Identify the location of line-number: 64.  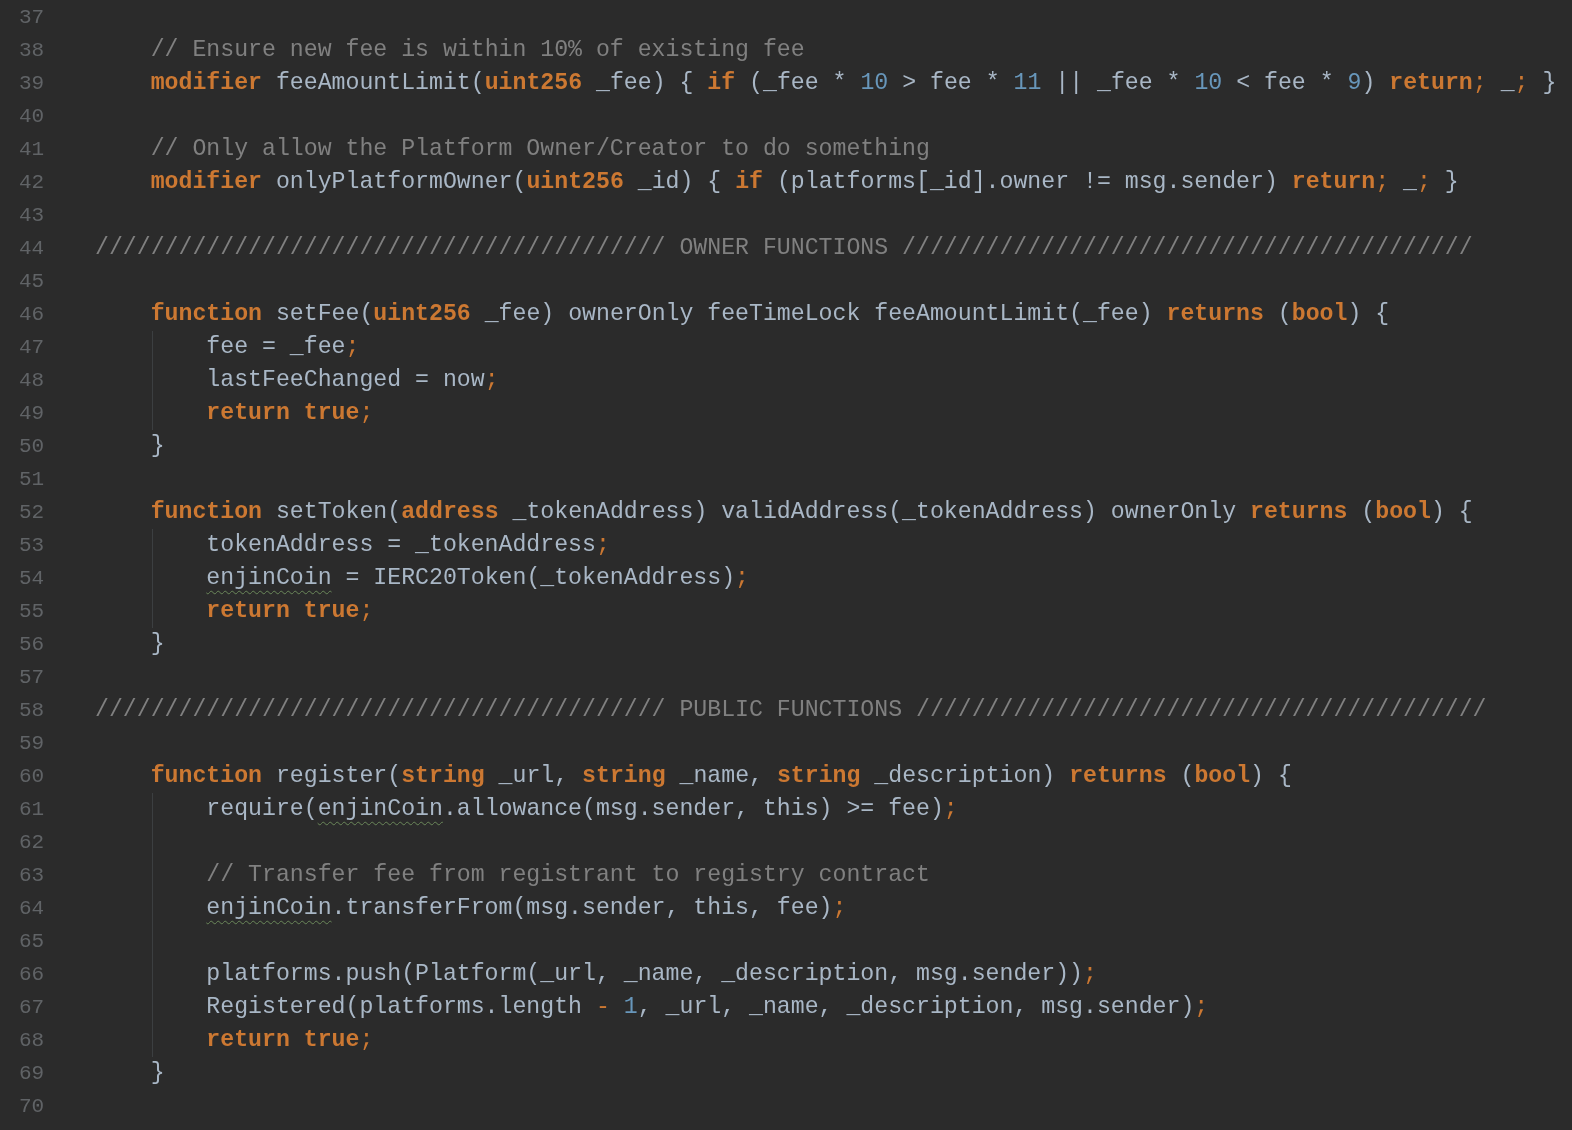
(32, 909).